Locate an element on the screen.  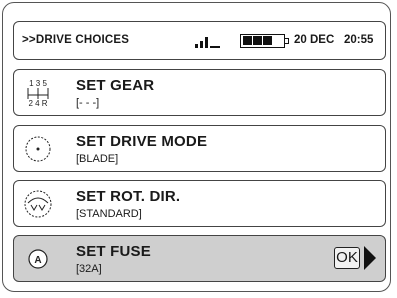
date-display: 20 DEC is located at coordinates (314, 40).